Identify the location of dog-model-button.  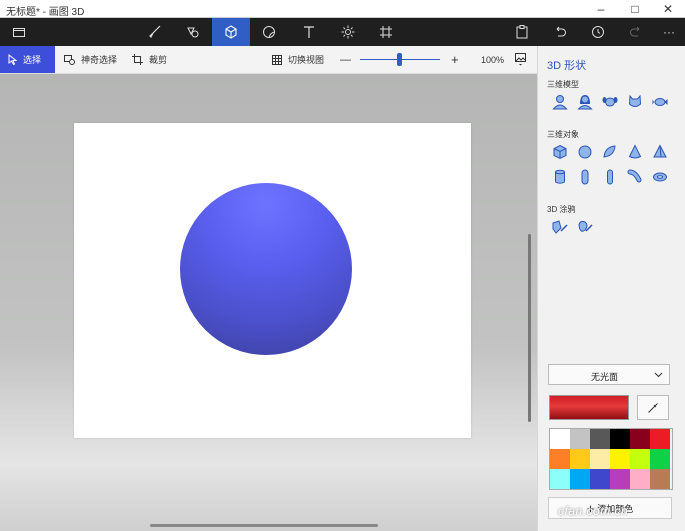
(610, 102).